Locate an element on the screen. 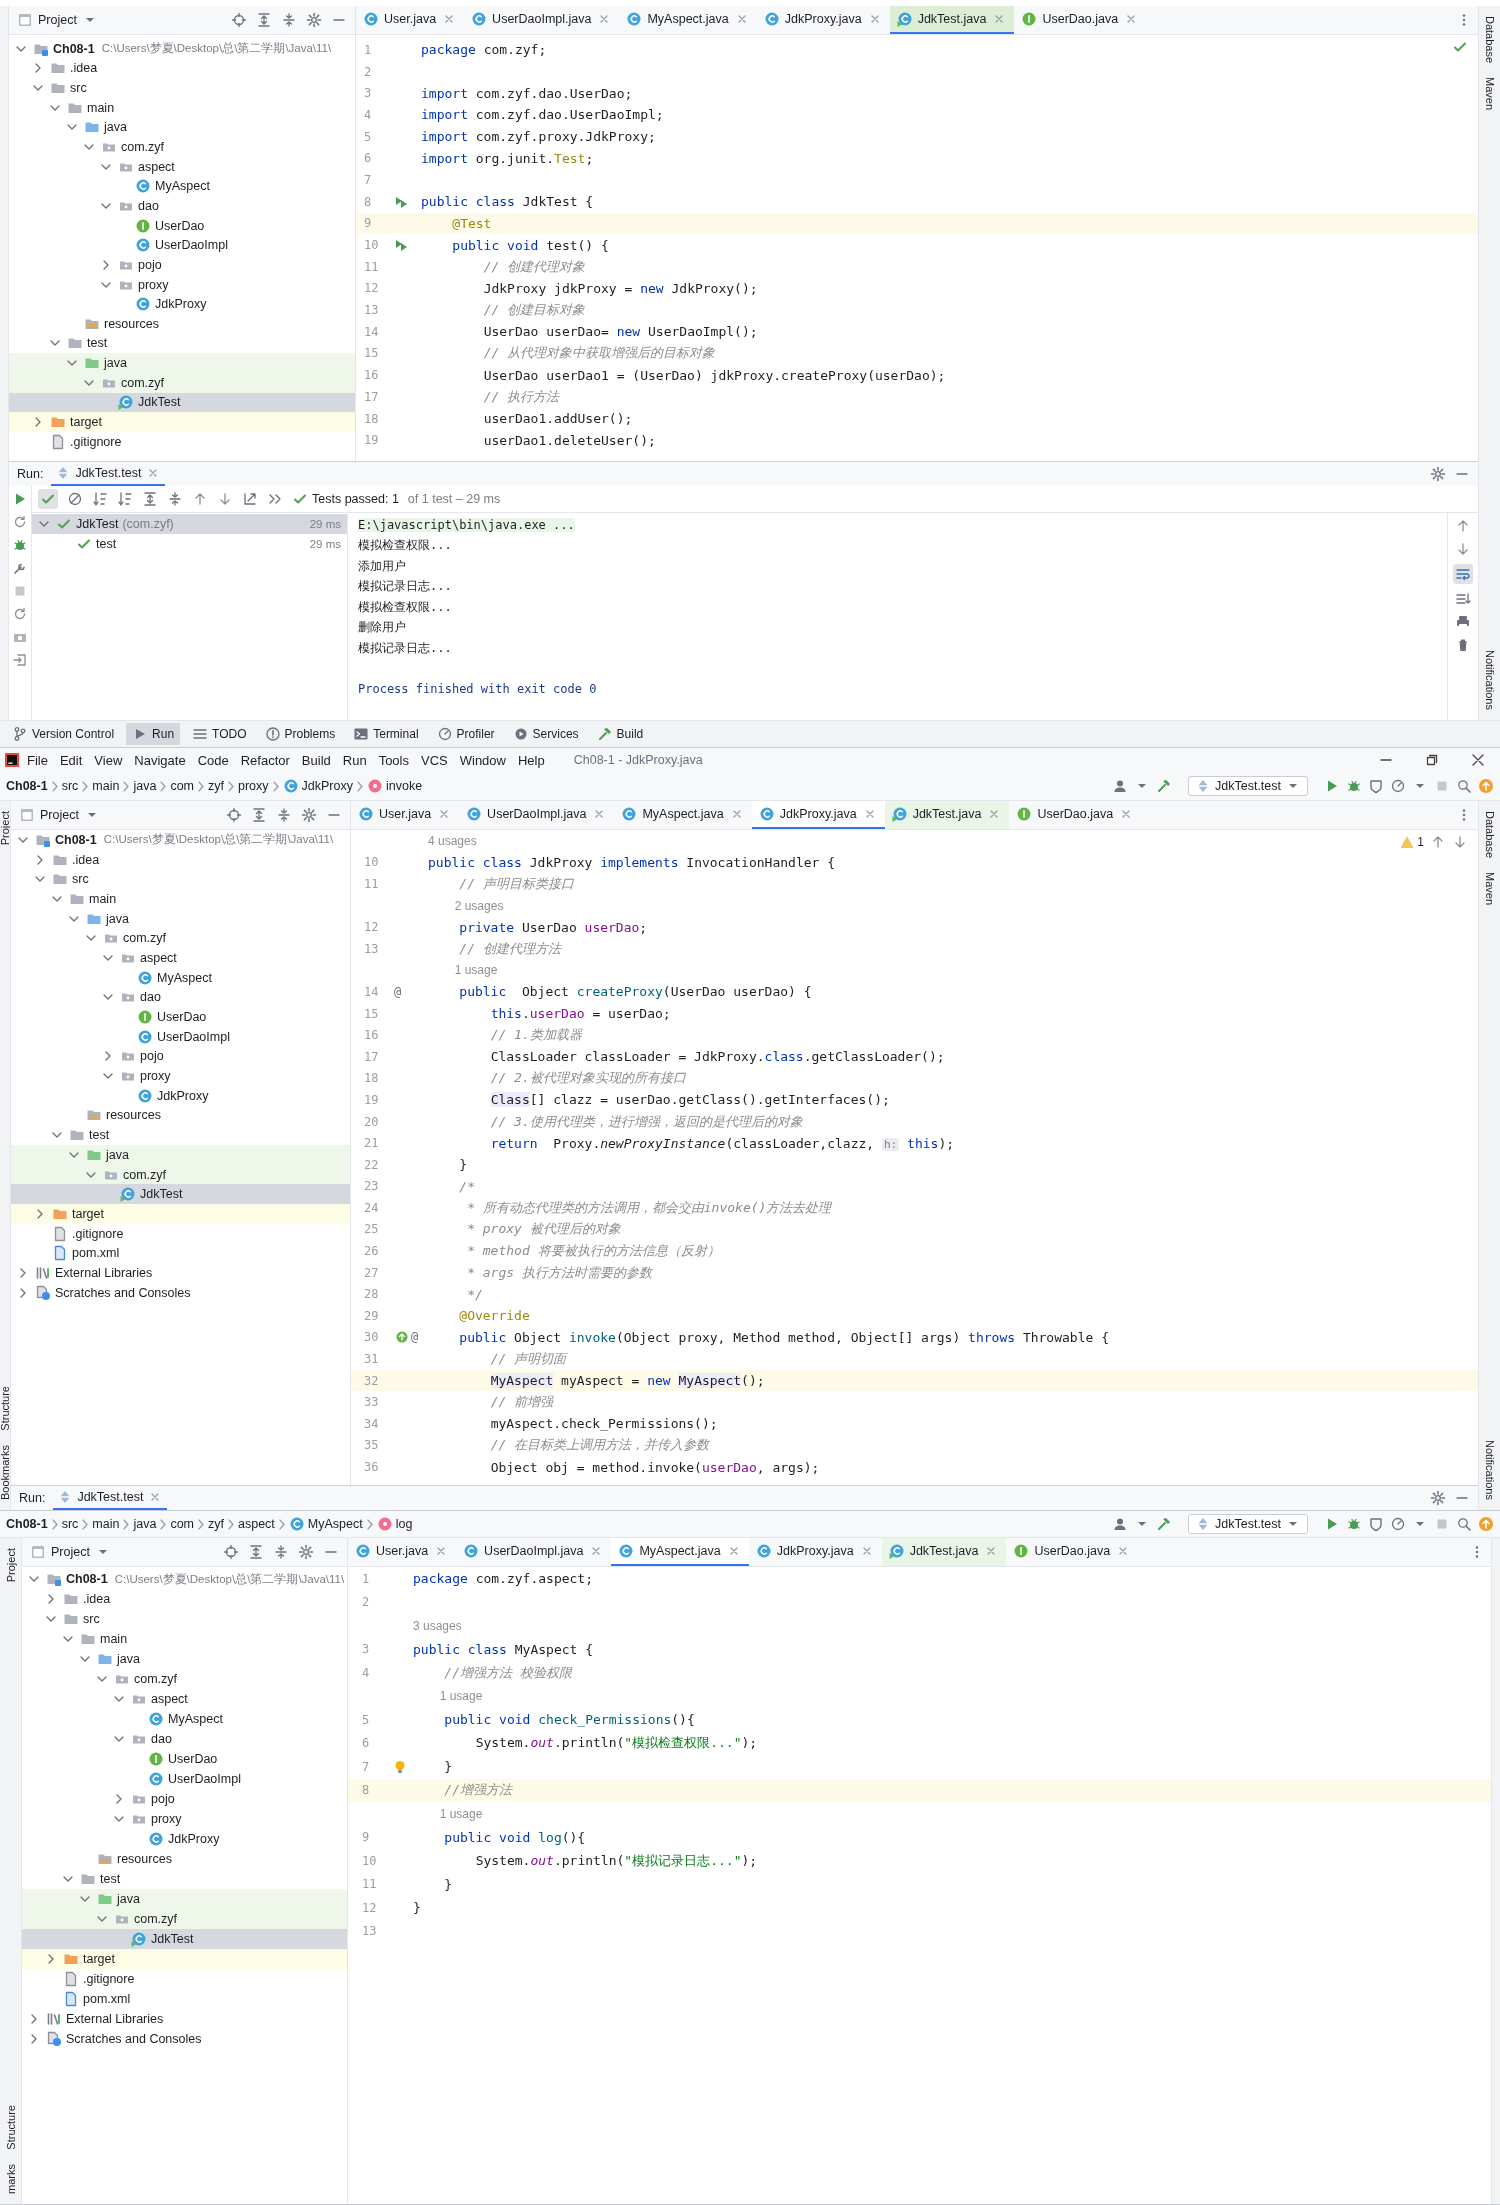 The height and width of the screenshot is (2205, 1500). menu-item: Navigate is located at coordinates (160, 760).